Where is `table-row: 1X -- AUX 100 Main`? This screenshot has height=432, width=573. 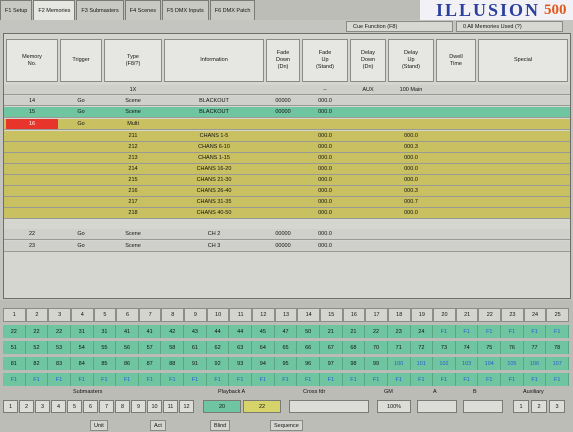
table-row: 1X -- AUX 100 Main is located at coordinates (287, 90).